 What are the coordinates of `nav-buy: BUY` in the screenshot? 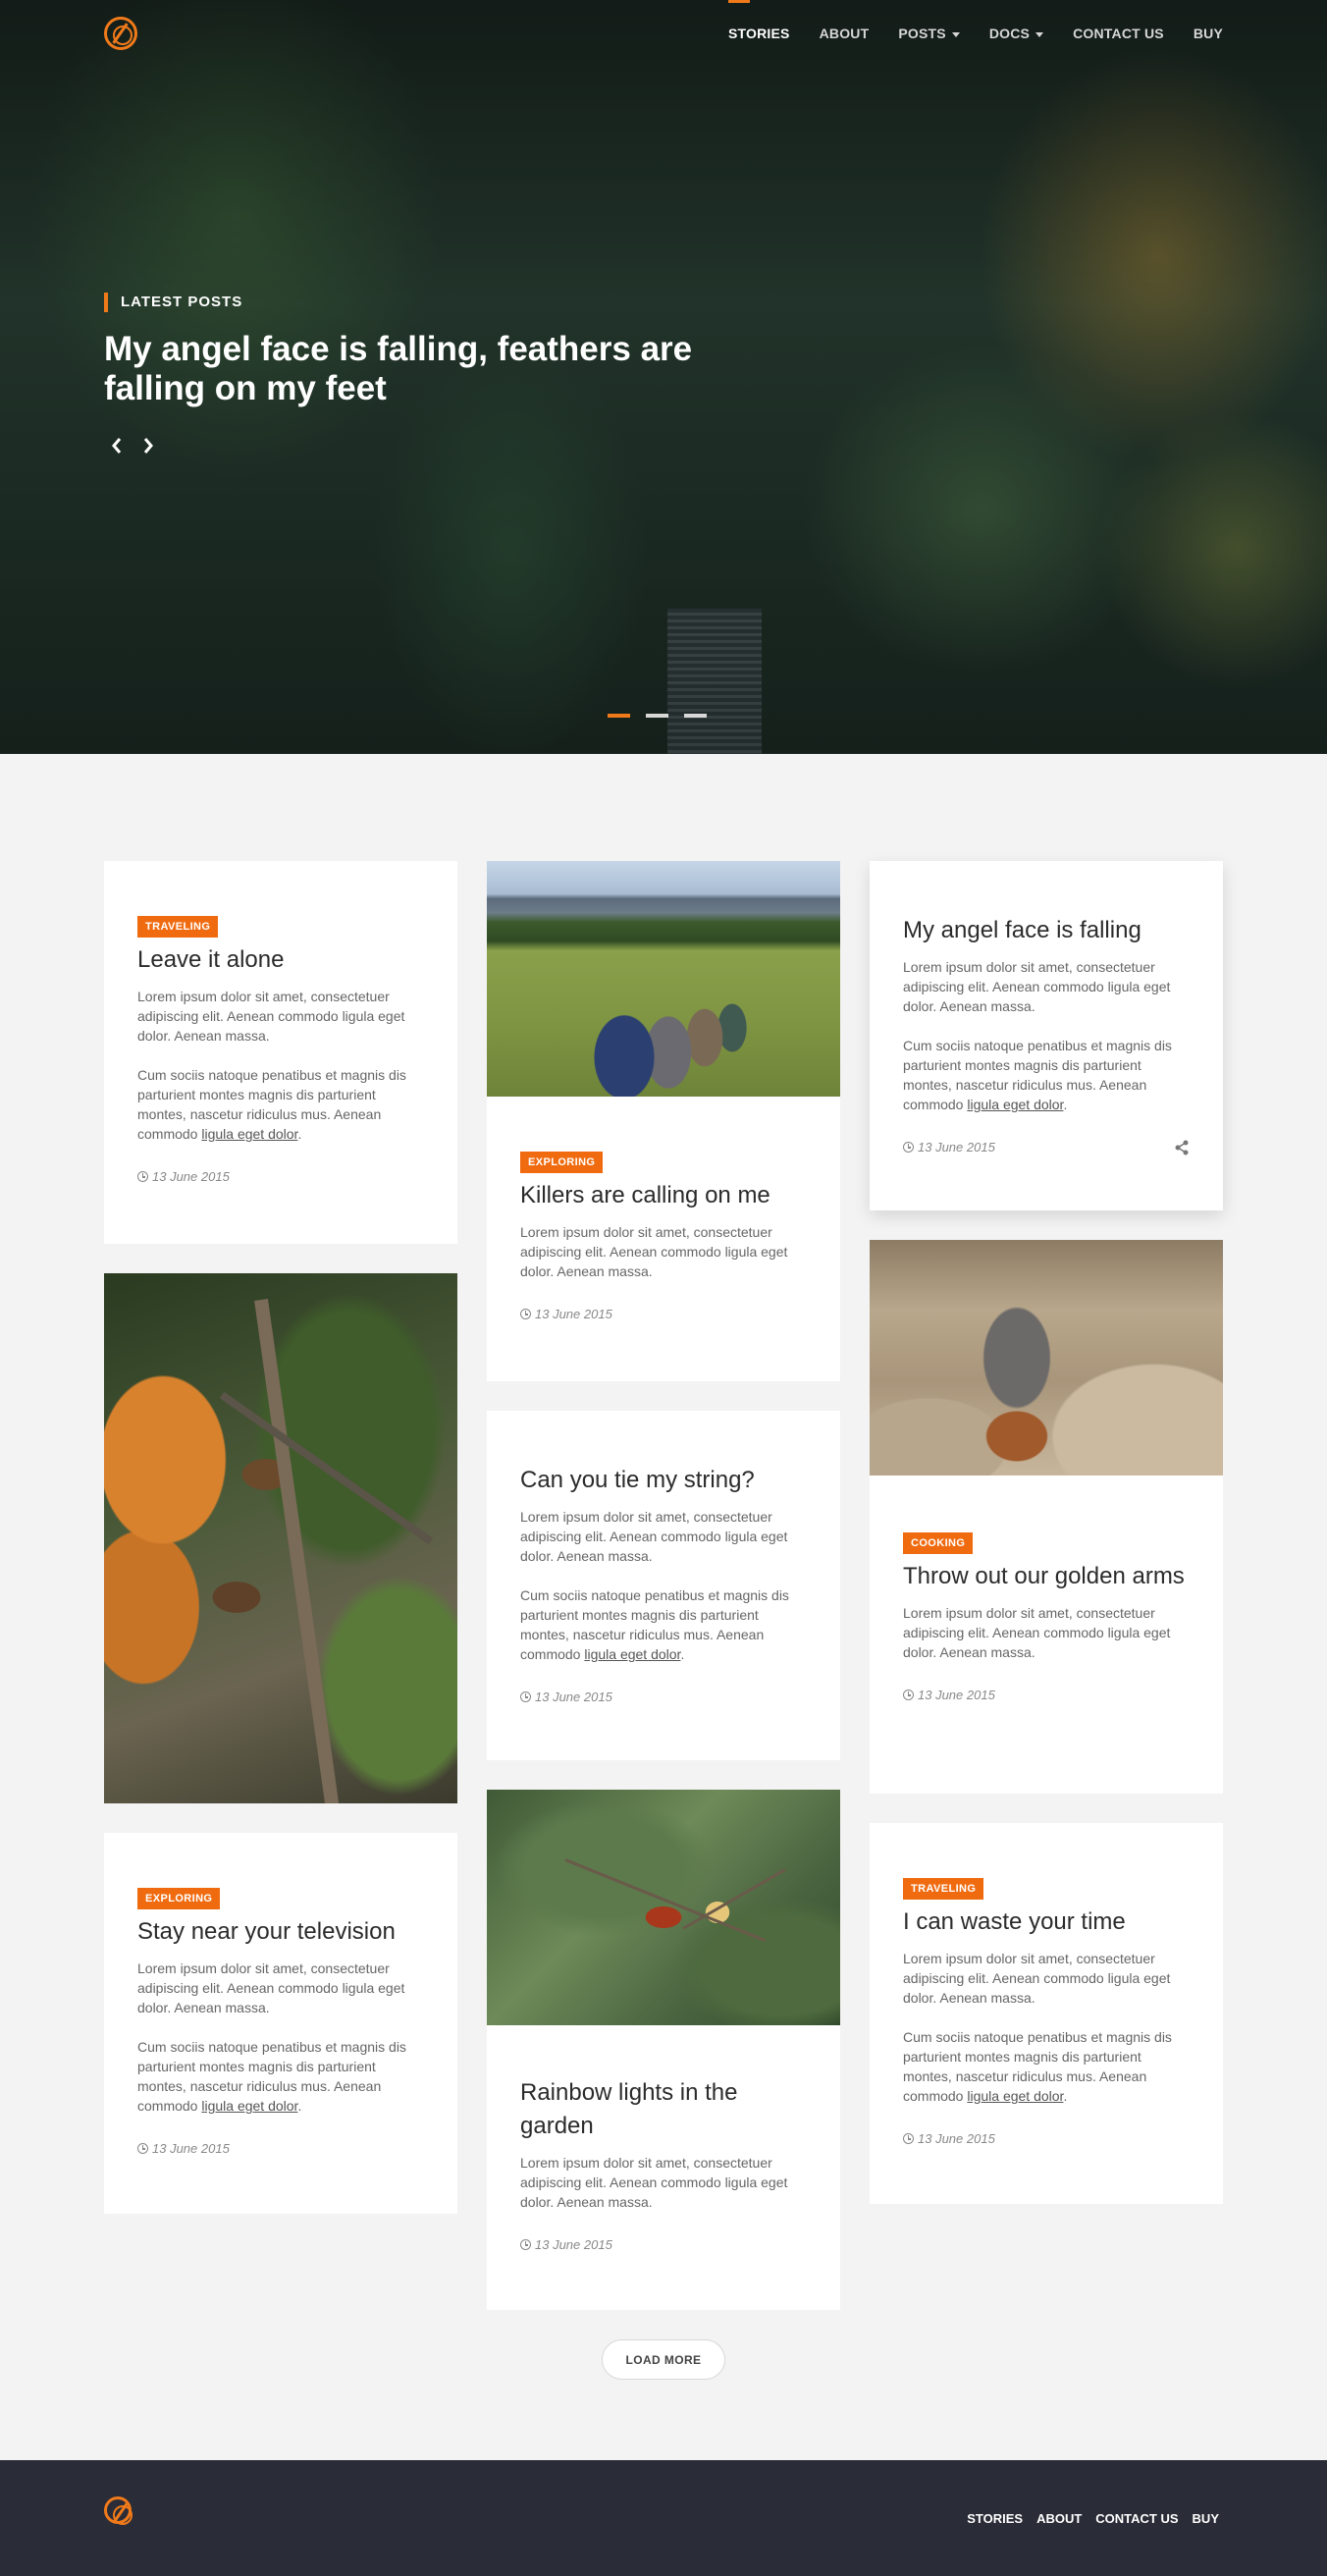 It's located at (1208, 33).